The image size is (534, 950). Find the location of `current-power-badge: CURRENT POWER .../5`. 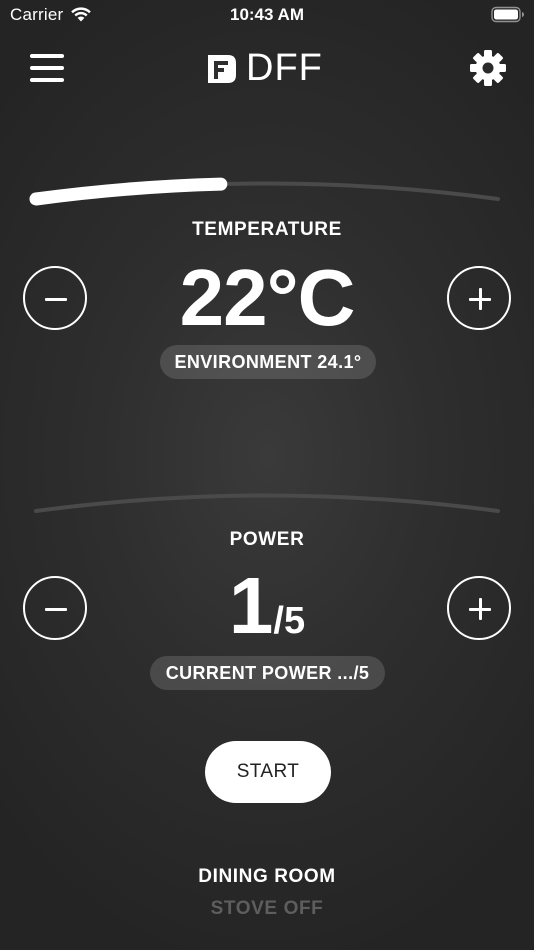

current-power-badge: CURRENT POWER .../5 is located at coordinates (267, 673).